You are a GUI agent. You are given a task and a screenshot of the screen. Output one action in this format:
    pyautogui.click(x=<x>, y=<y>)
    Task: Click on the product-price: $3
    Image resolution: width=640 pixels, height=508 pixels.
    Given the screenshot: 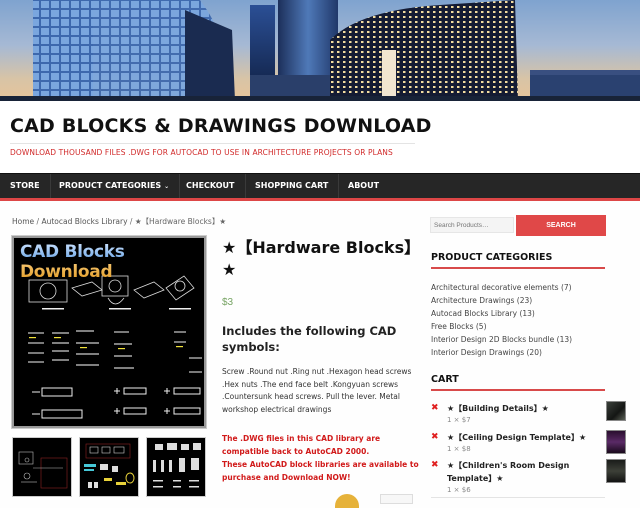 What is the action you would take?
    pyautogui.click(x=228, y=302)
    